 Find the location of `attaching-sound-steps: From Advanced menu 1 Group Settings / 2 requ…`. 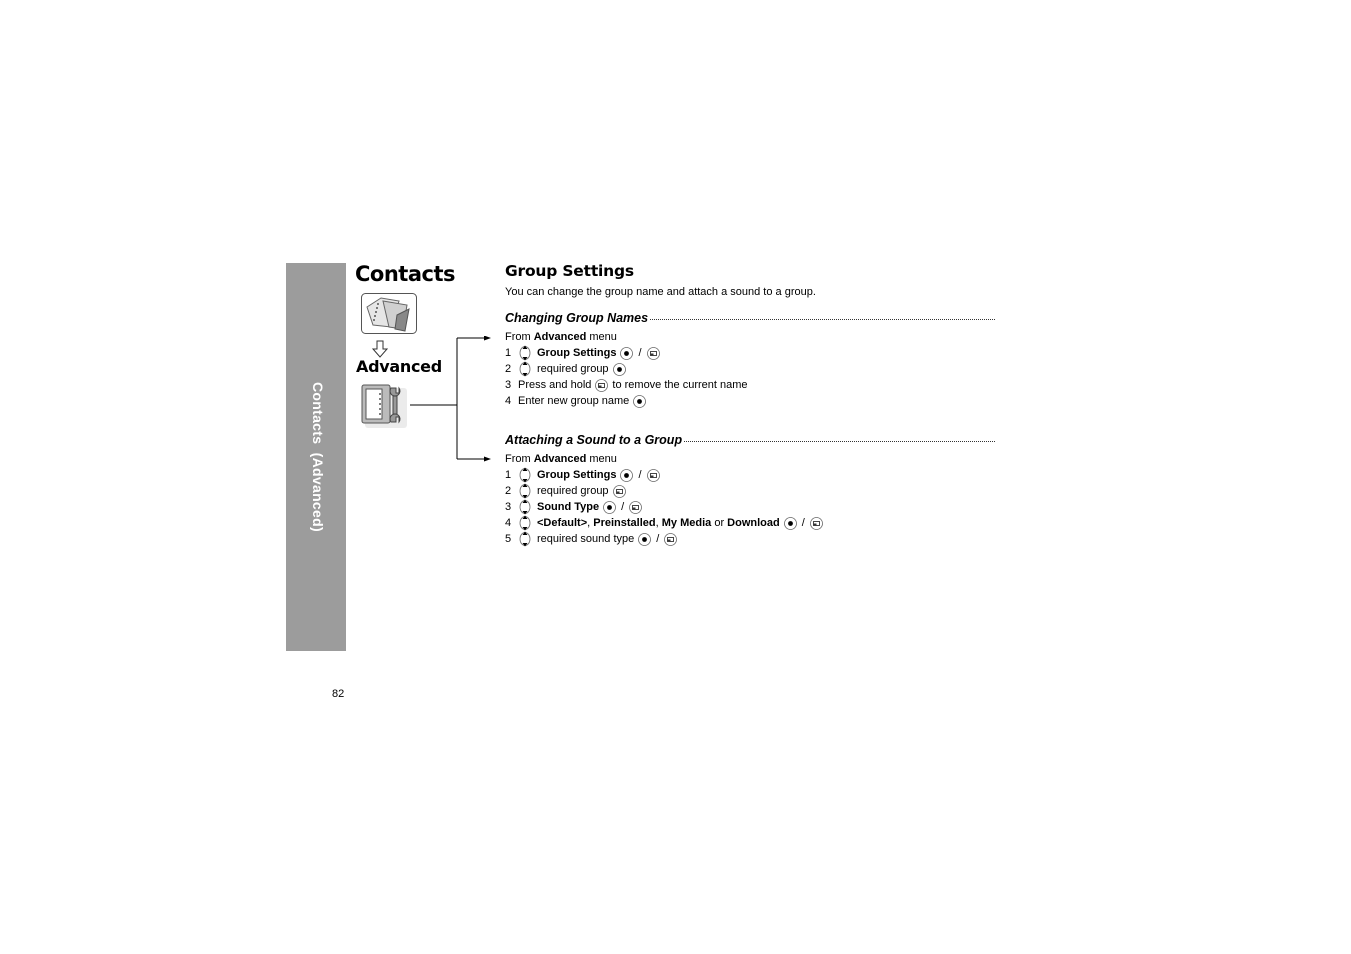

attaching-sound-steps: From Advanced menu 1 Group Settings / 2 requ… is located at coordinates (666, 499).